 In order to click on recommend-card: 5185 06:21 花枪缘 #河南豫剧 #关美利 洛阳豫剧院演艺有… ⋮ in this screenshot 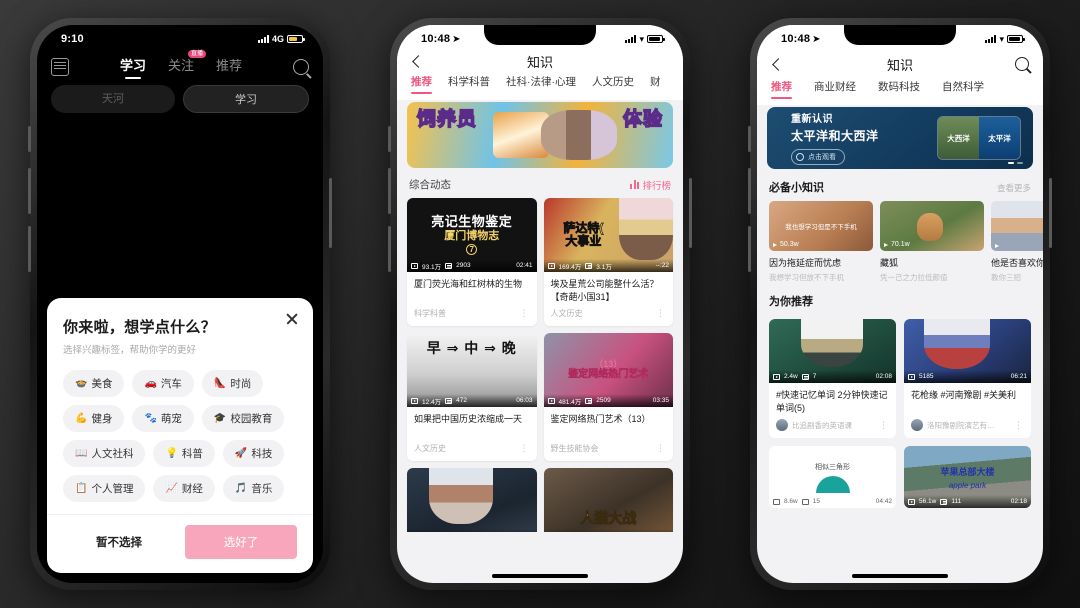, I will do `click(967, 378)`.